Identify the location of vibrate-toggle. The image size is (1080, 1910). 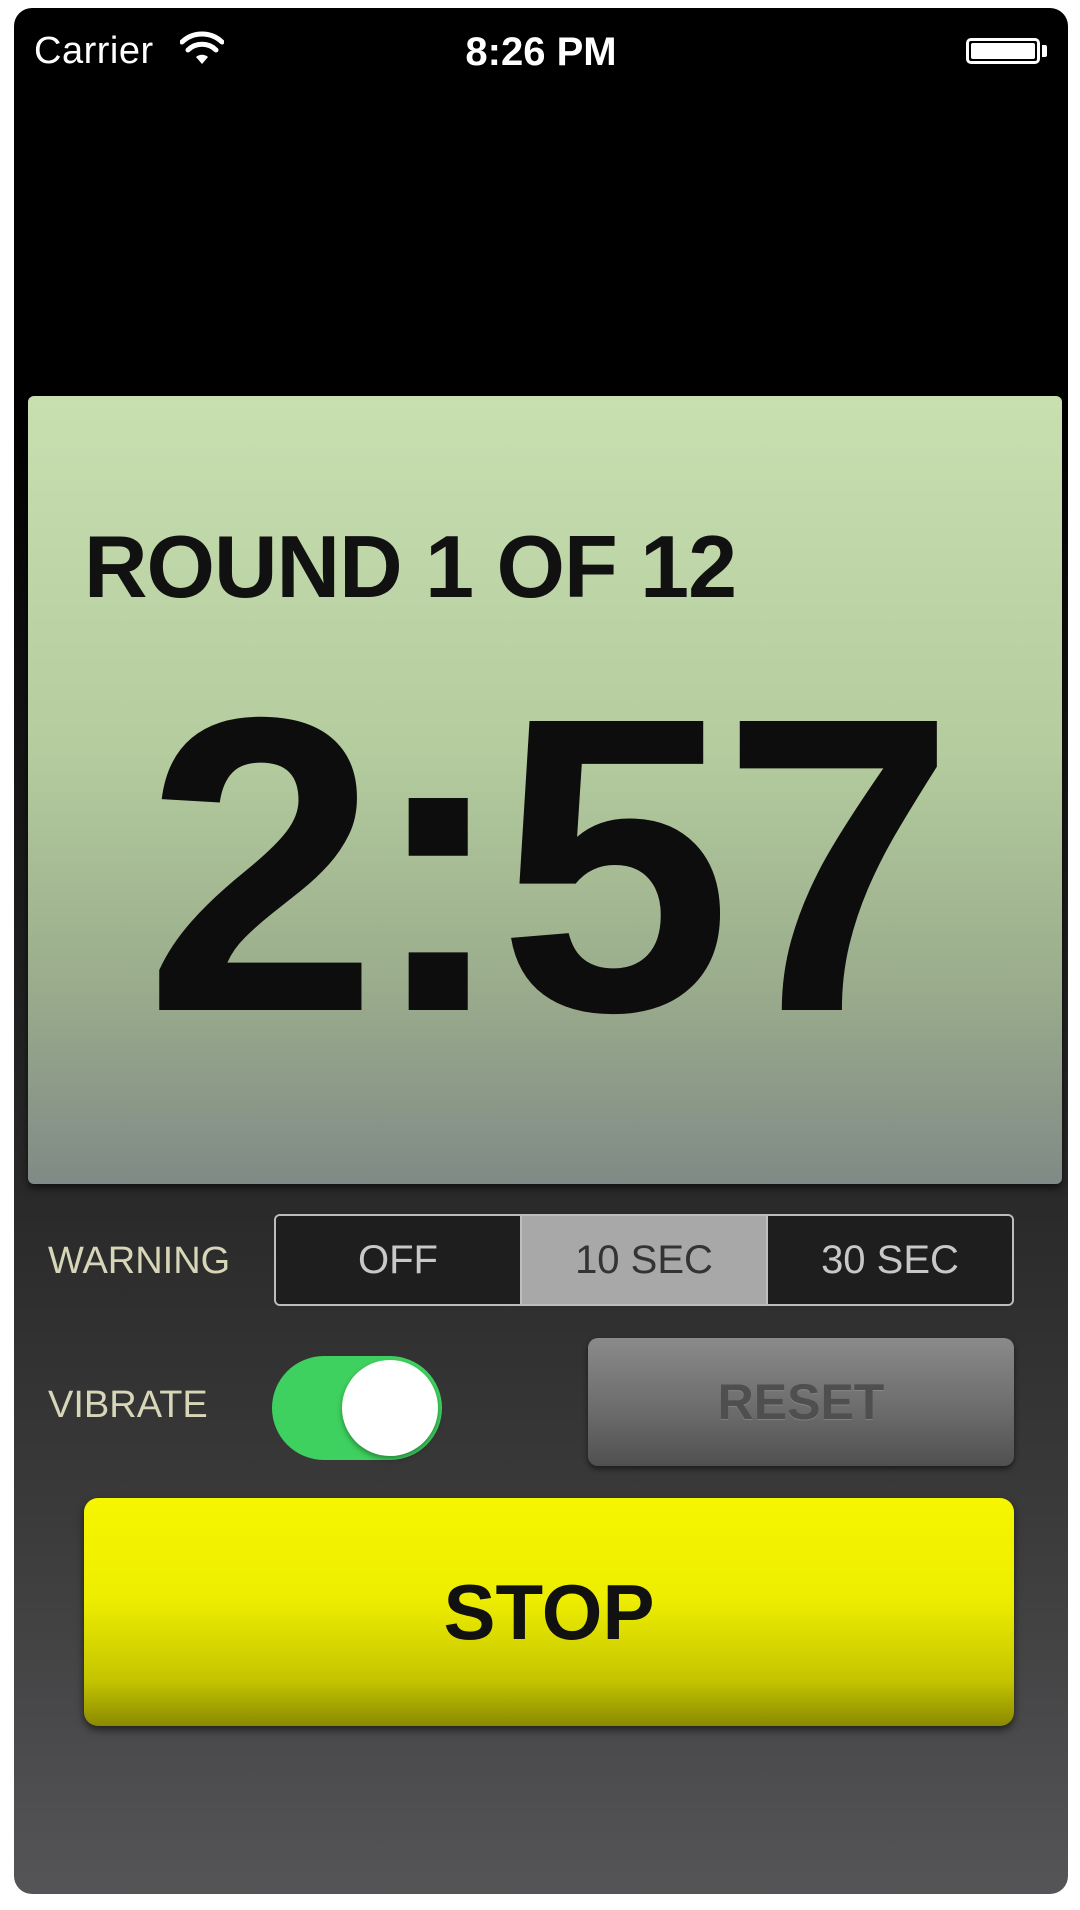
(357, 1408).